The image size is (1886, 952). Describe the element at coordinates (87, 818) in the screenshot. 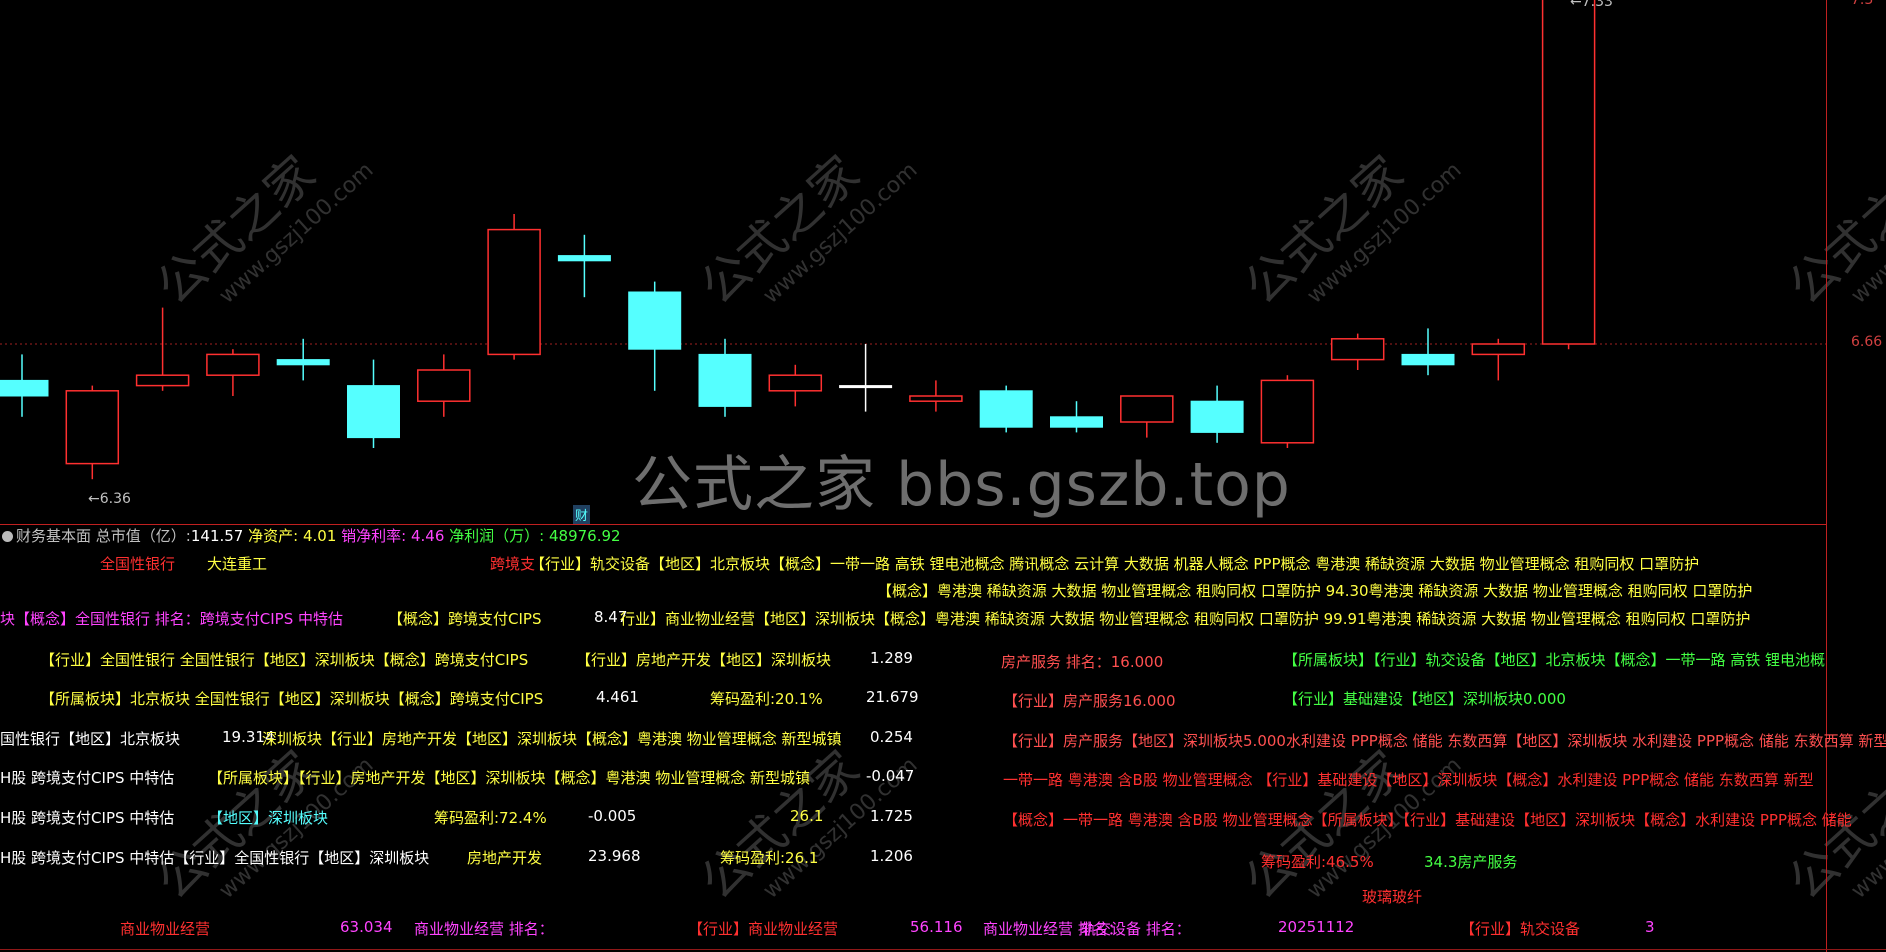

I see `row8-concept: H股 跨境支付CIPS 中特估` at that location.